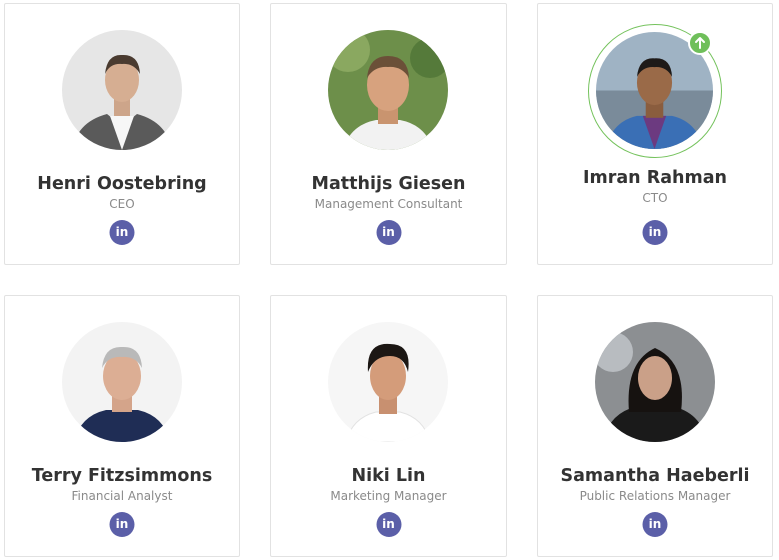 The width and height of the screenshot is (779, 560). I want to click on member-role: CEO, so click(122, 204).